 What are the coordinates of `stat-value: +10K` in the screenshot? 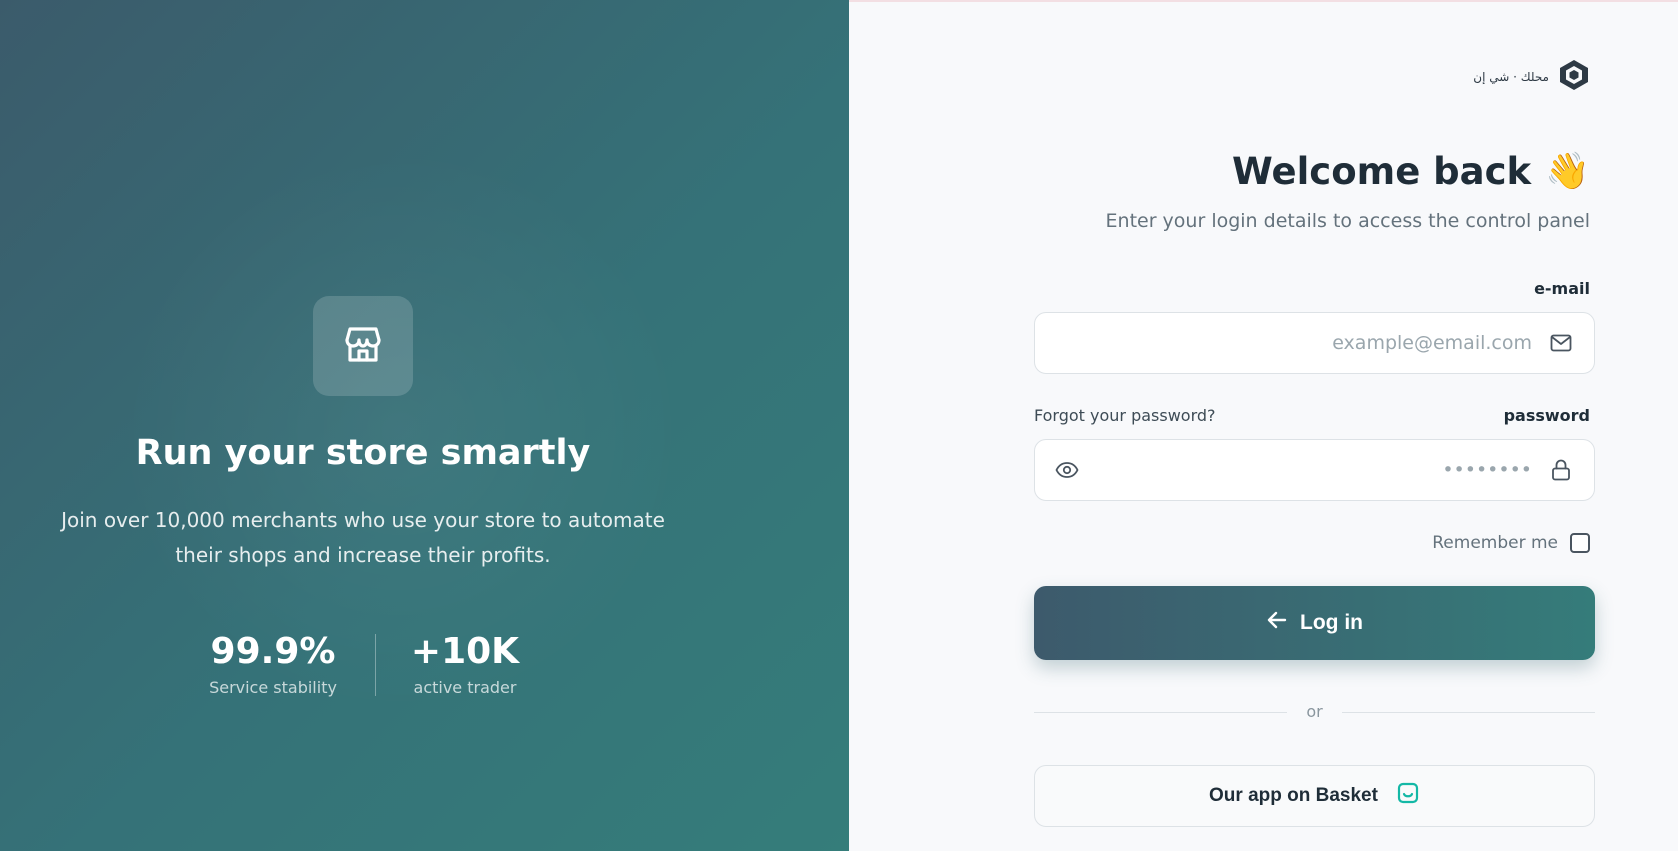 It's located at (465, 651).